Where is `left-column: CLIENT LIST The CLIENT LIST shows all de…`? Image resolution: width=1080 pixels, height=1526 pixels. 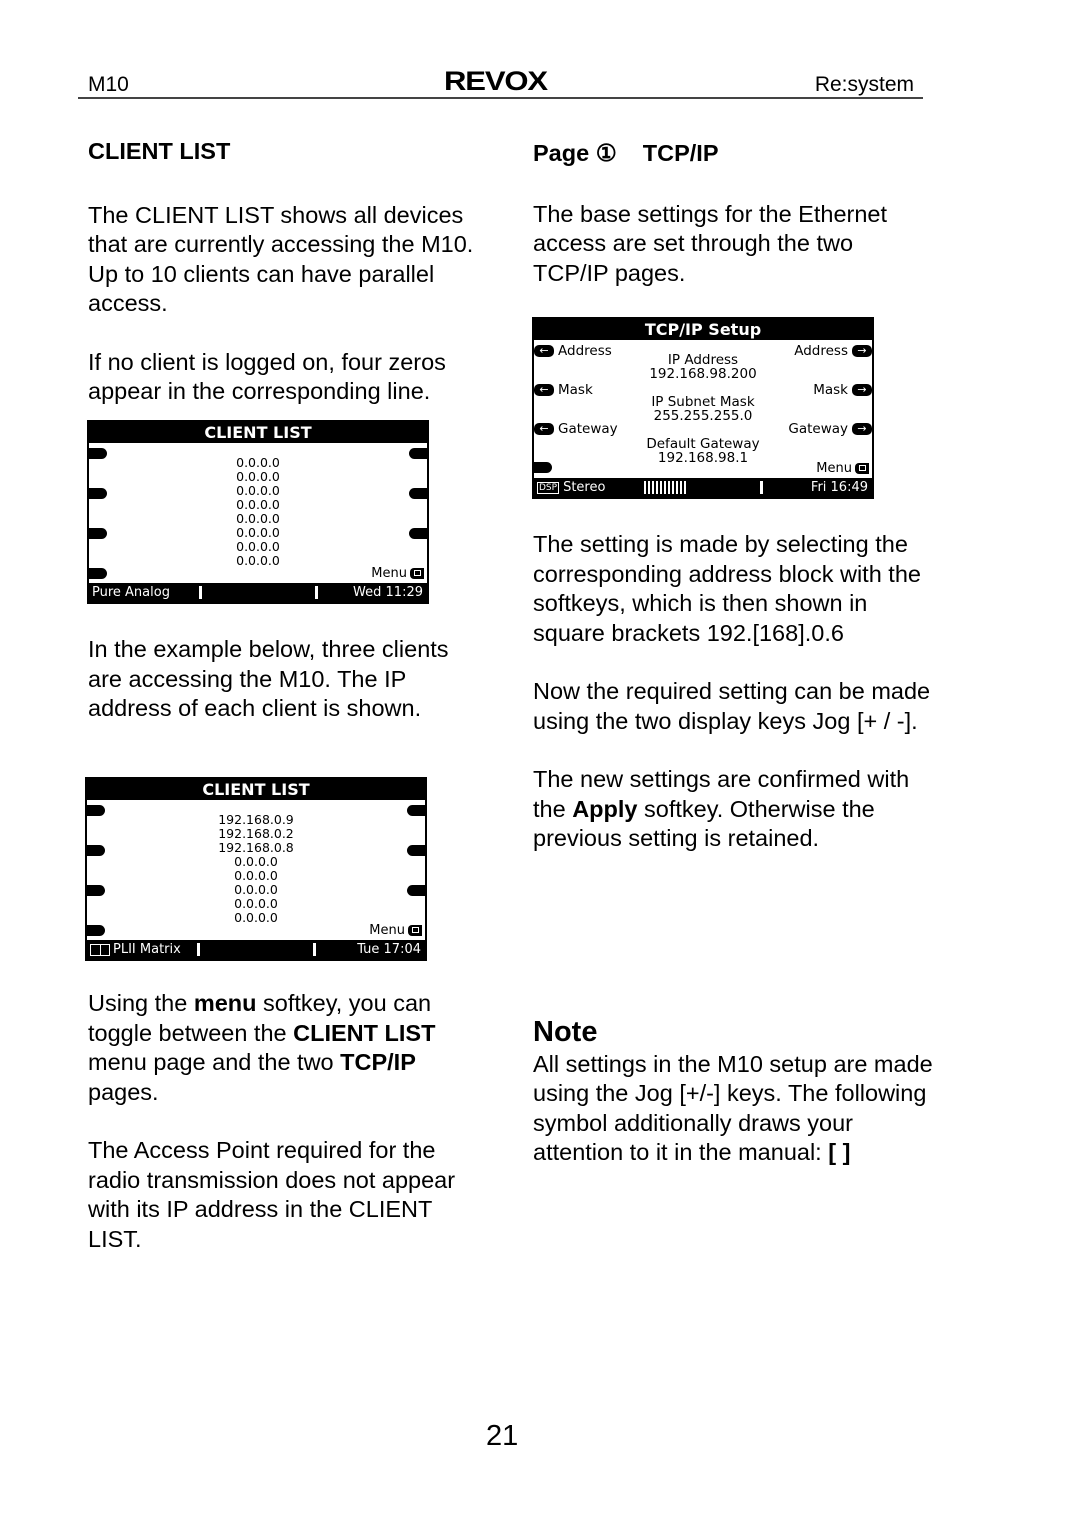
left-column: CLIENT LIST The CLIENT LIST shows all de… is located at coordinates (288, 272).